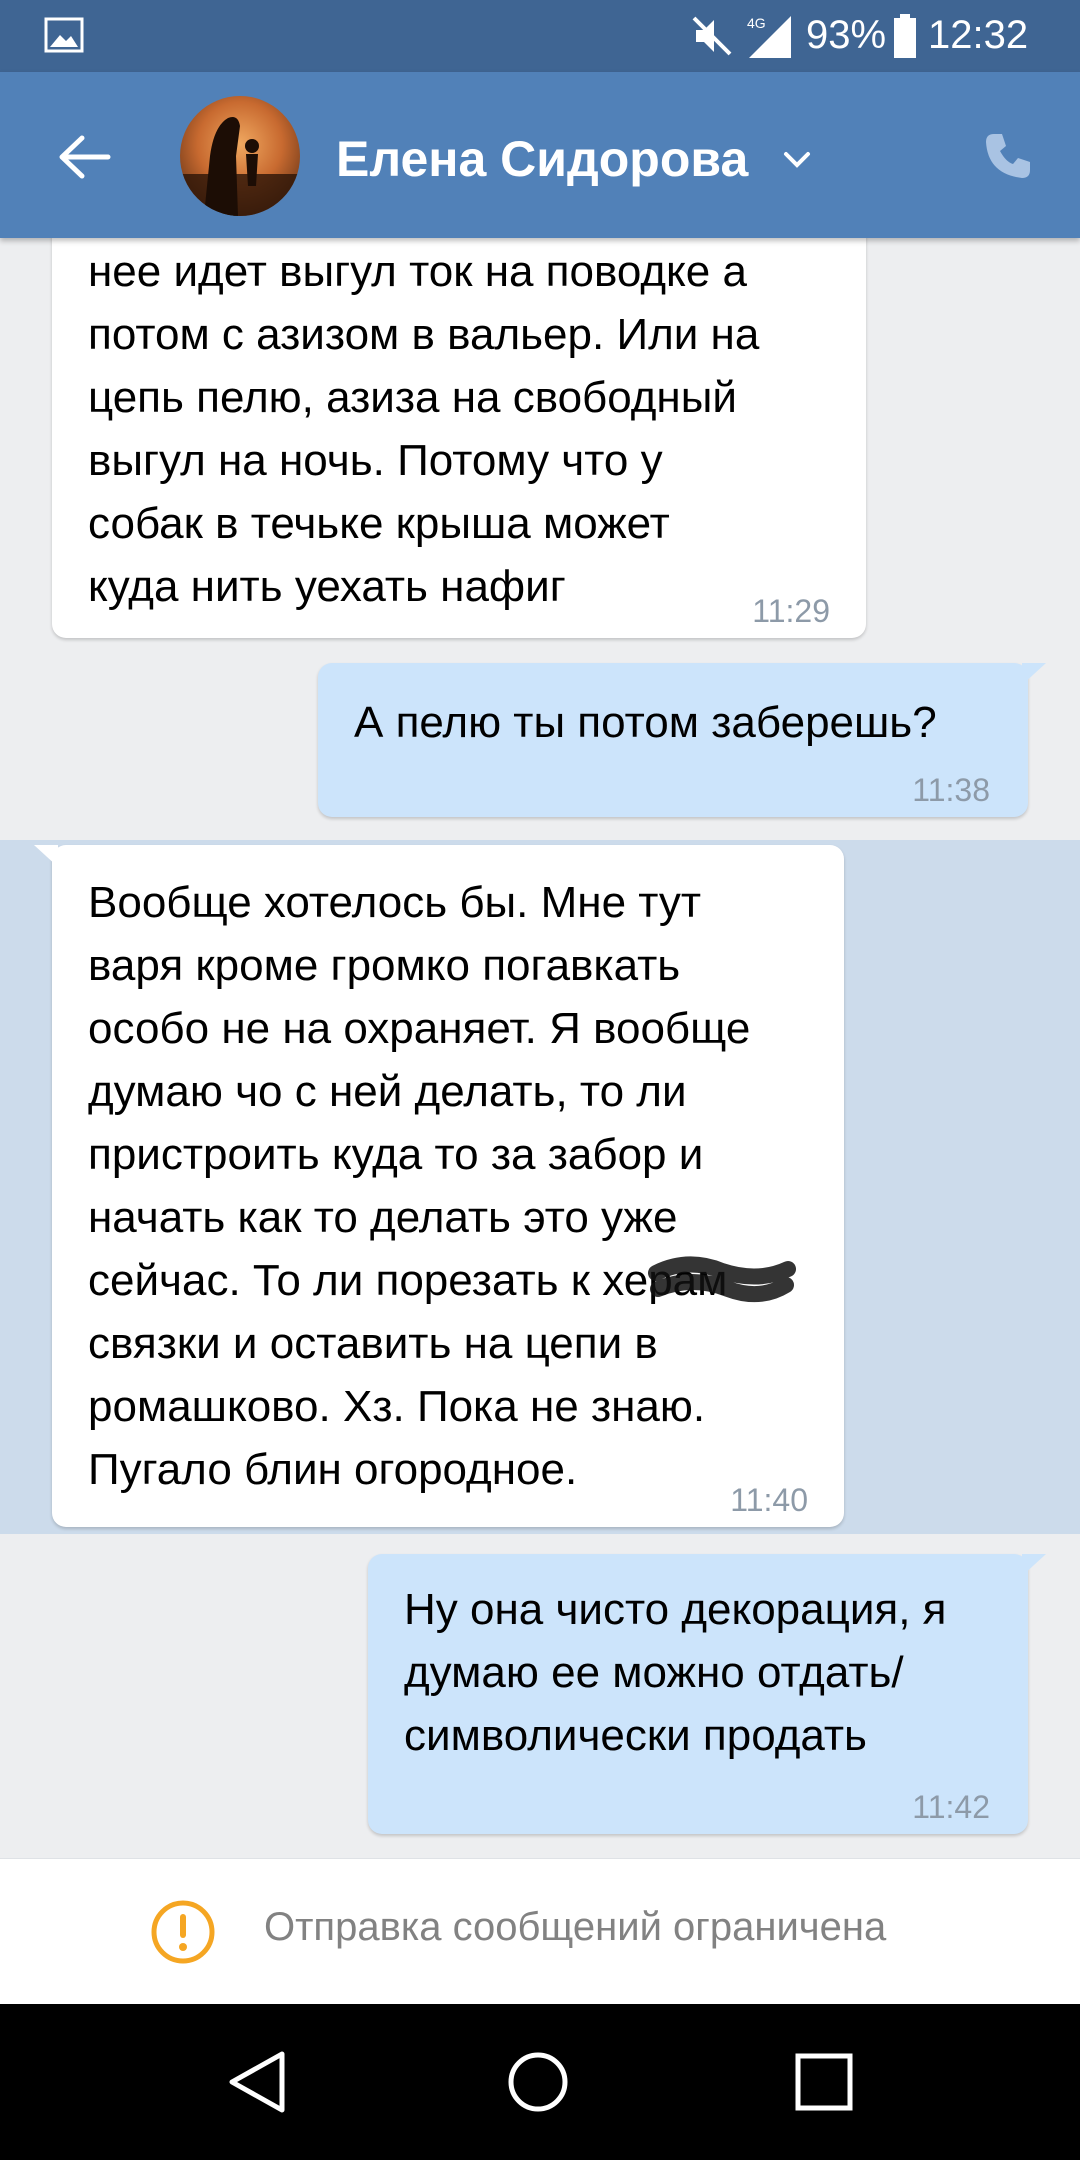  What do you see at coordinates (951, 1807) in the screenshot?
I see `message-time: 11:42` at bounding box center [951, 1807].